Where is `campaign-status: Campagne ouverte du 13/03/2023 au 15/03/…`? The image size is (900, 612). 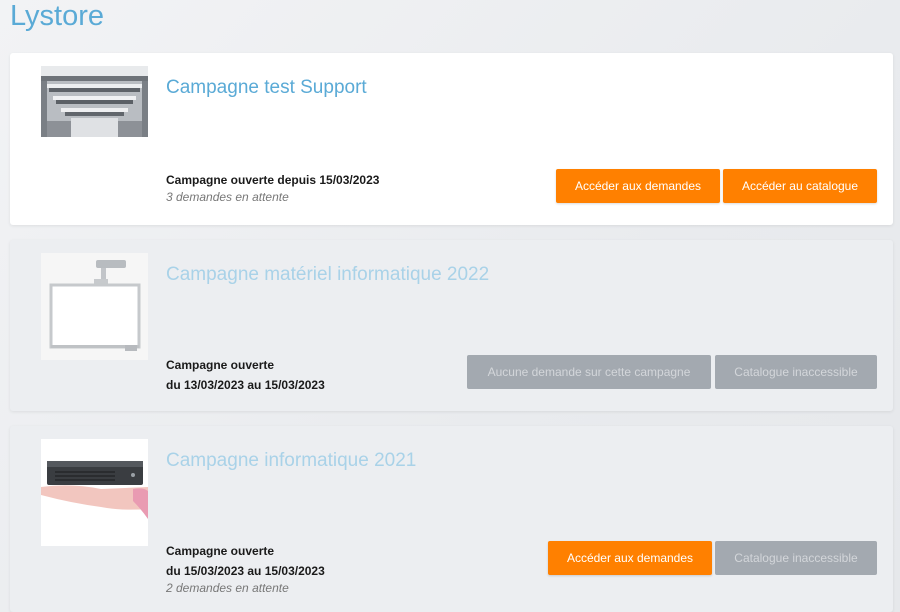
campaign-status: Campagne ouverte du 13/03/2023 au 15/03/… is located at coordinates (245, 375).